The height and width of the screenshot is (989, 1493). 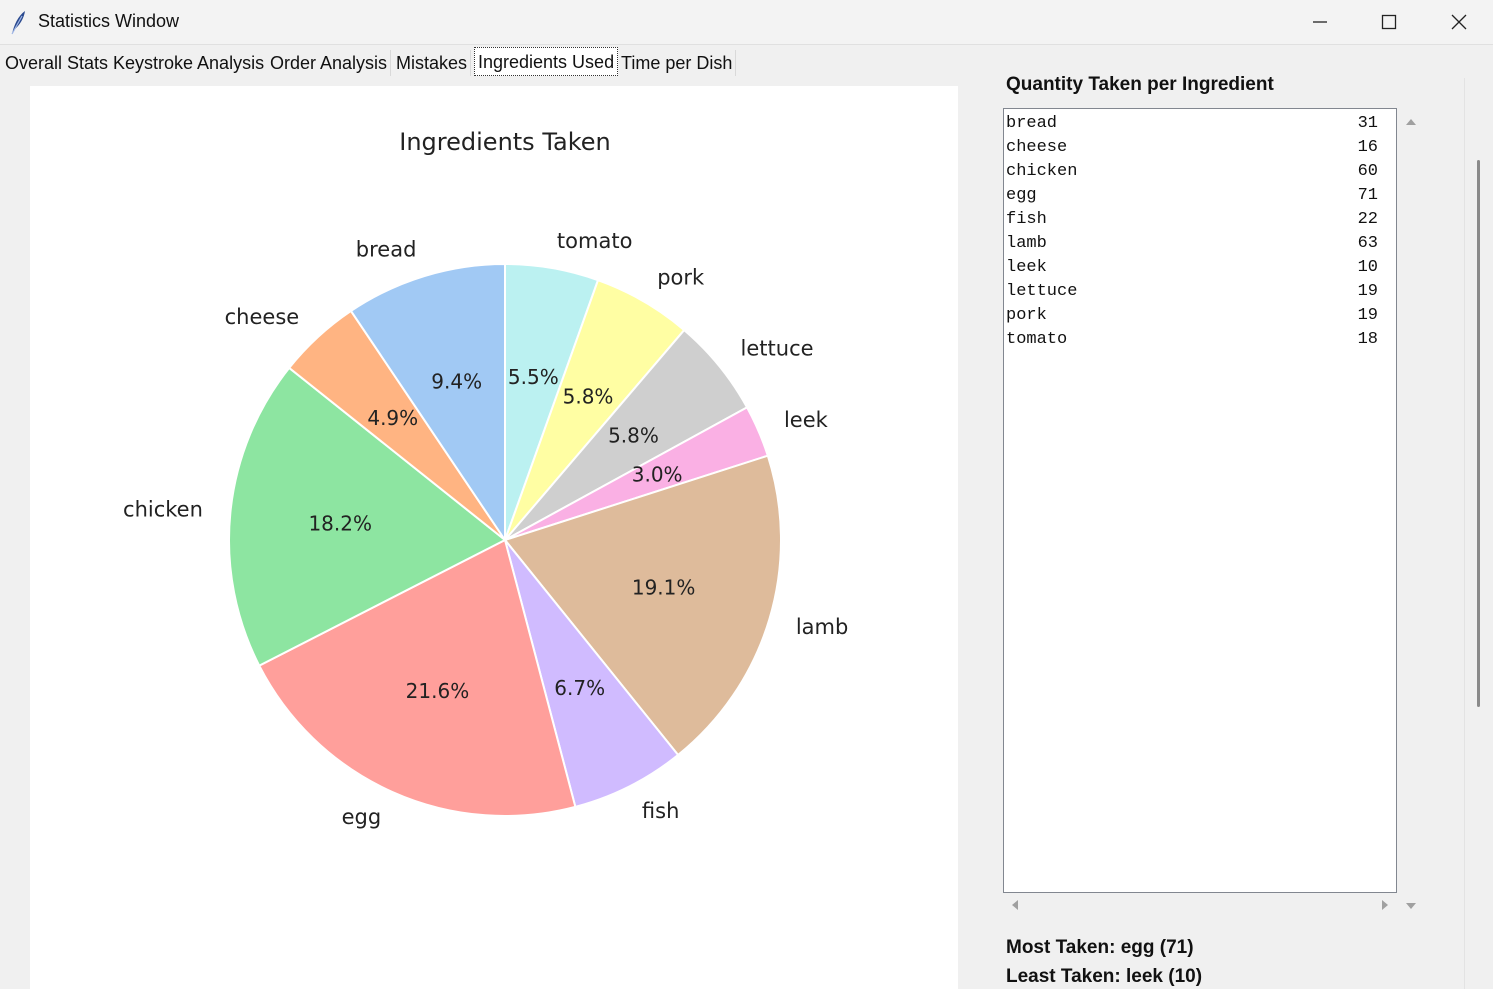 What do you see at coordinates (1100, 947) in the screenshot?
I see `most-taken-label: Most Taken: egg (71)` at bounding box center [1100, 947].